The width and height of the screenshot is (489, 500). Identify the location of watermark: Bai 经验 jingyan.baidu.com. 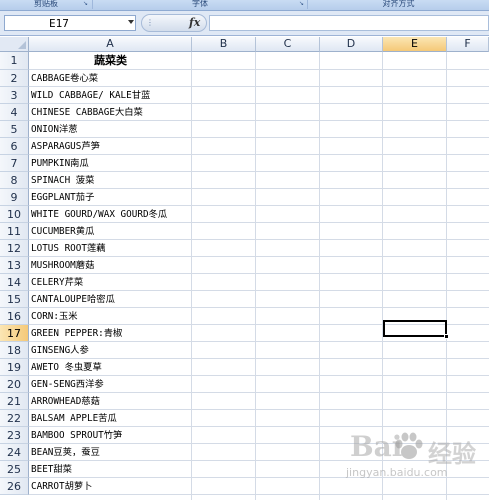
(412, 461).